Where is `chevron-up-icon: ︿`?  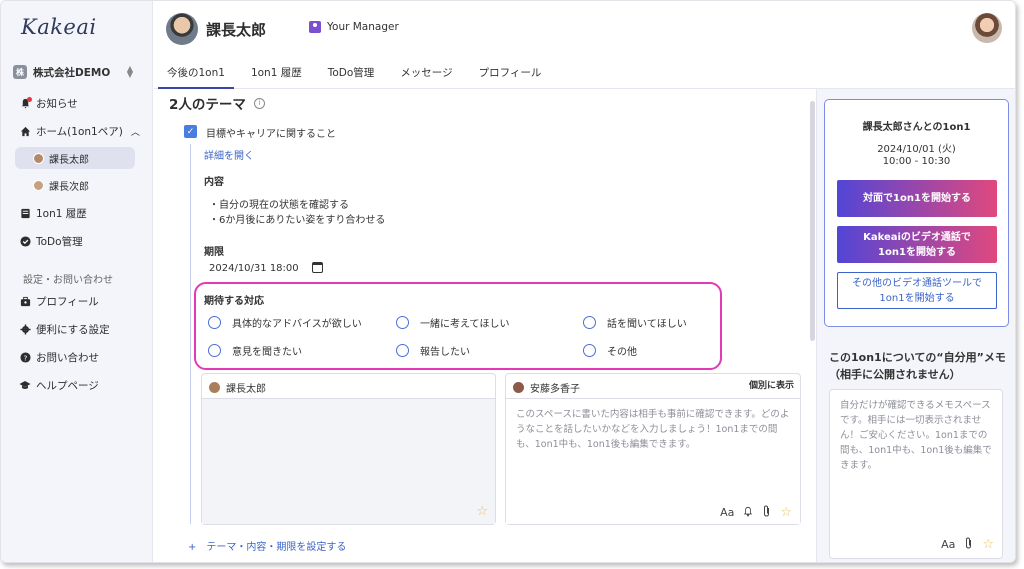 chevron-up-icon: ︿ is located at coordinates (135, 133).